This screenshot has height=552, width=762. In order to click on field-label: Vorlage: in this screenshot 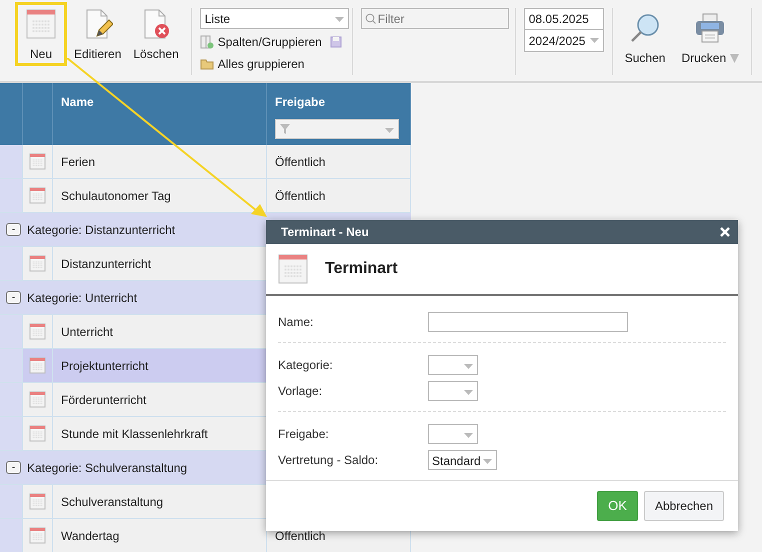, I will do `click(301, 391)`.